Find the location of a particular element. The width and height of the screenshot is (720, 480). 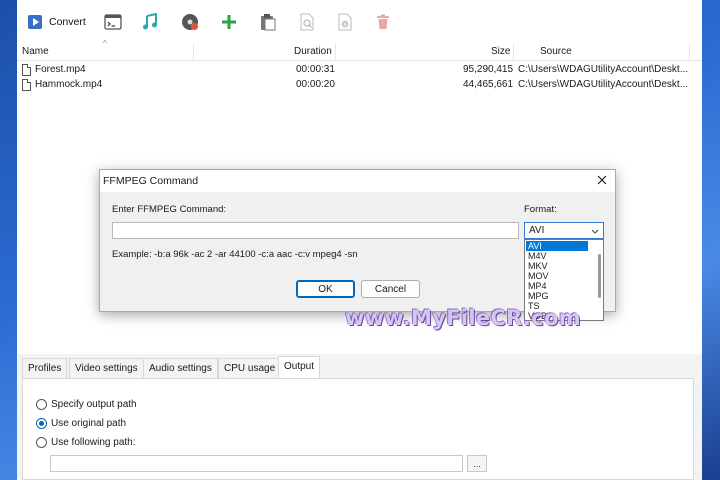

tab-audio-settings: Audio settings is located at coordinates (180, 368).